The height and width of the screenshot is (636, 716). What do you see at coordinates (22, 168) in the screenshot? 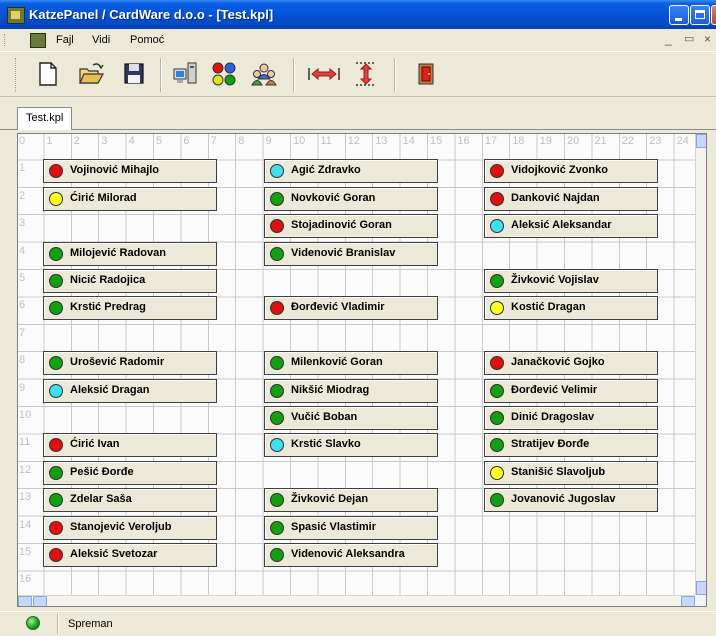
I see `ruler-row-number: 1` at bounding box center [22, 168].